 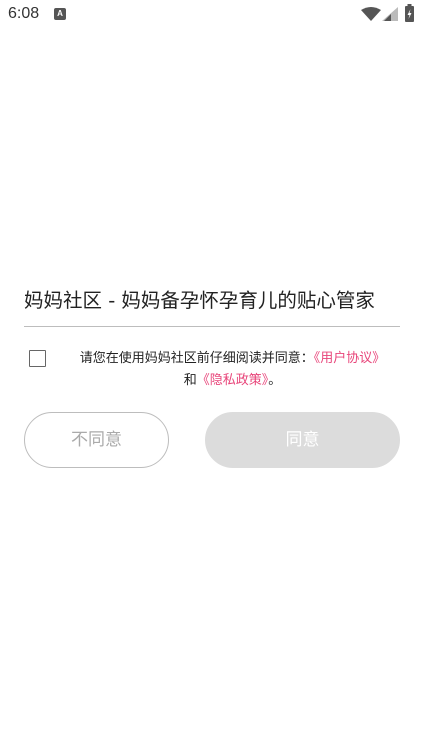 What do you see at coordinates (190, 380) in the screenshot?
I see `consent-connector: 和` at bounding box center [190, 380].